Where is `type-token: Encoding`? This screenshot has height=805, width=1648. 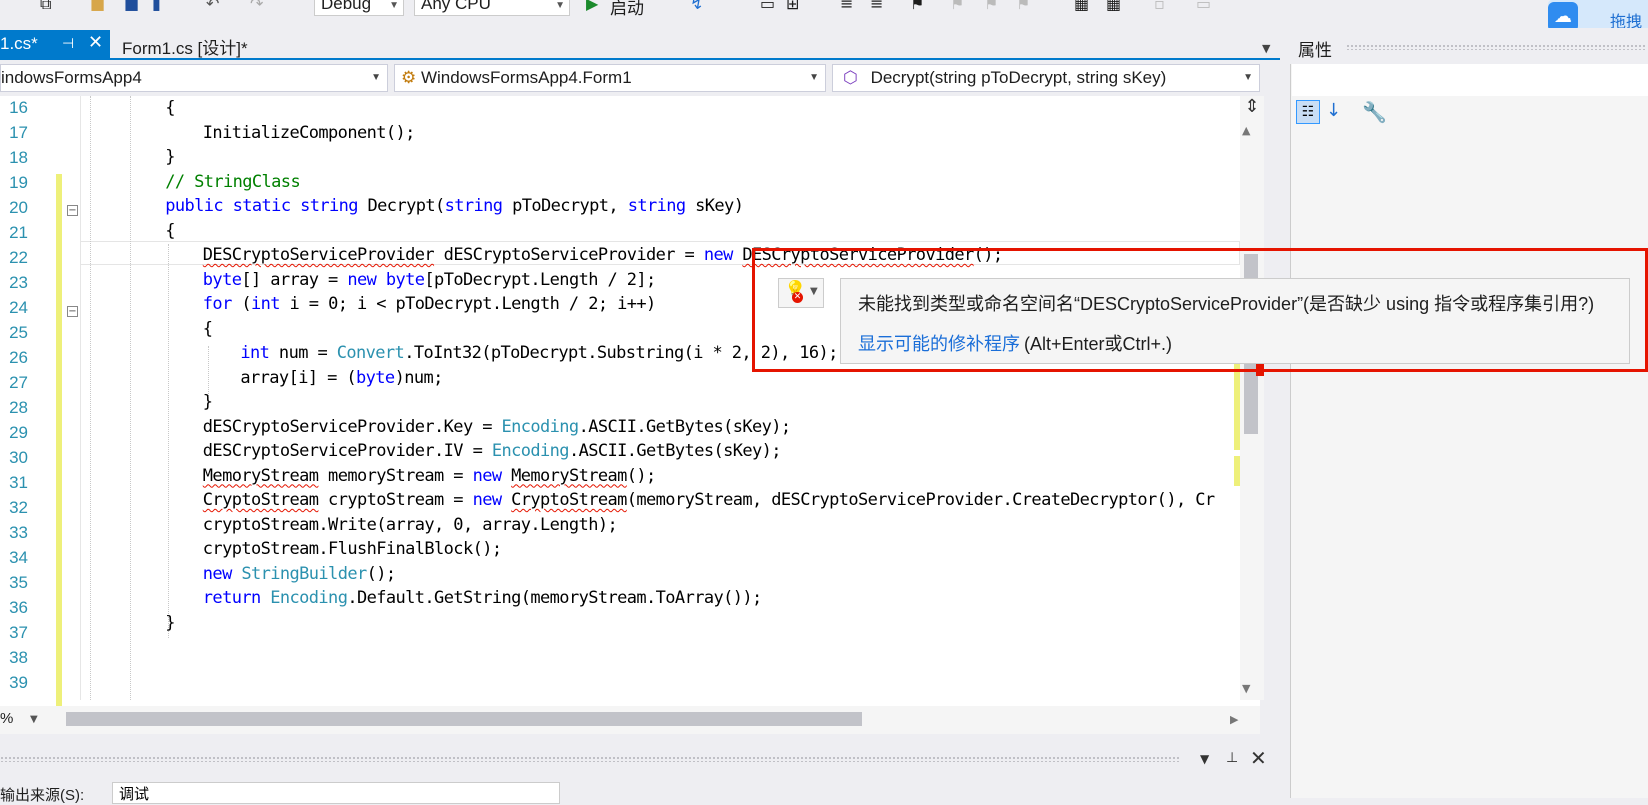 type-token: Encoding is located at coordinates (540, 426).